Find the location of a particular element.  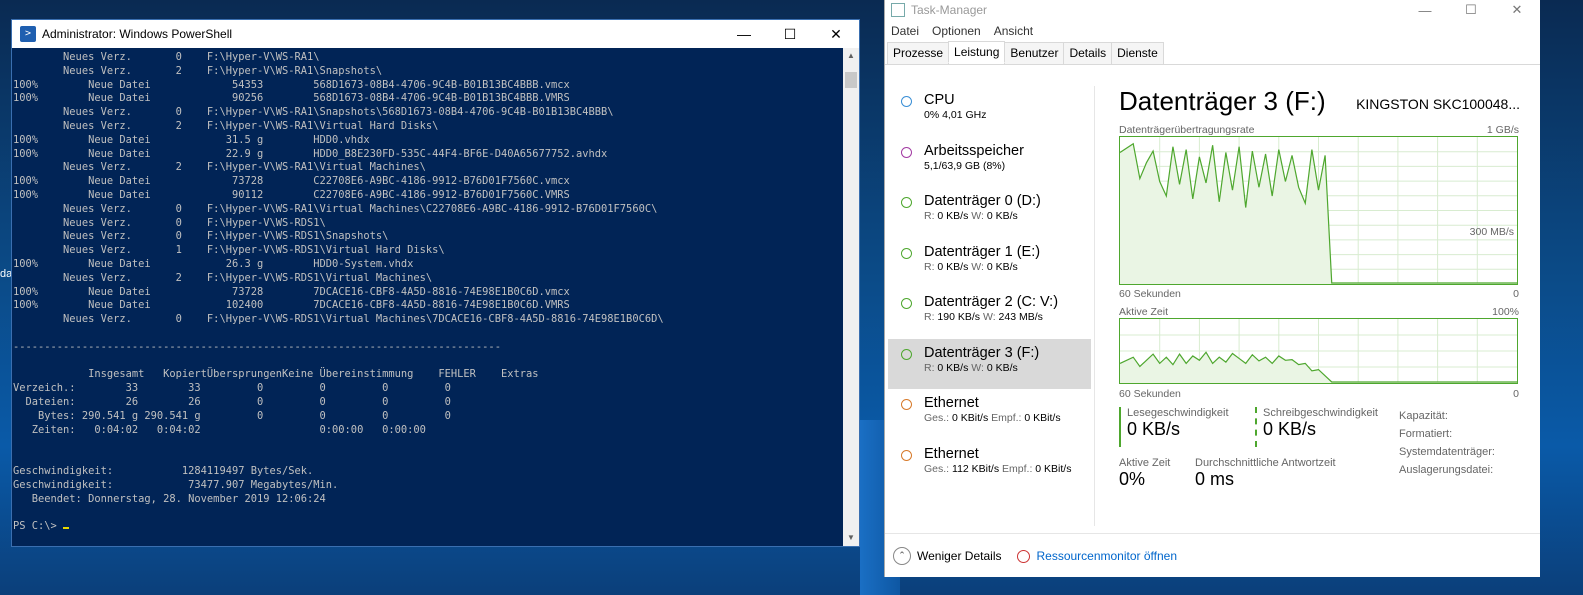

menu-optionen: Optionen is located at coordinates (956, 31).